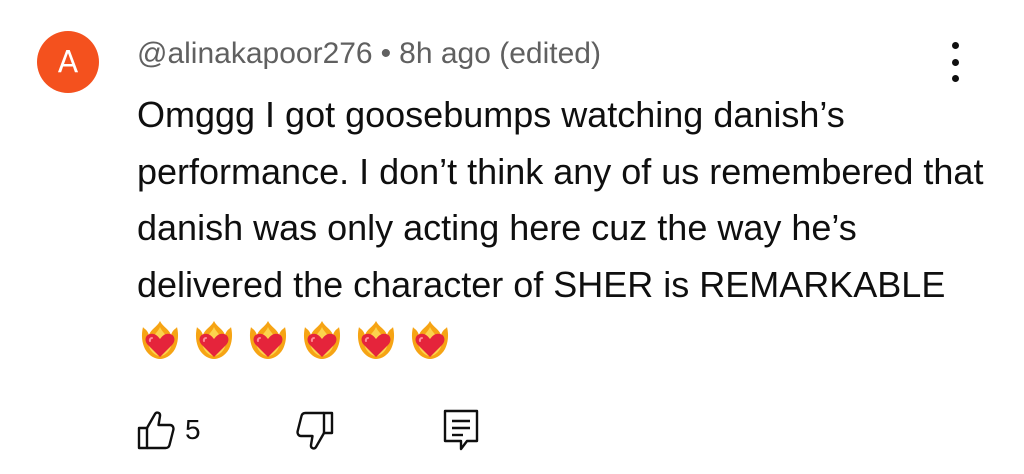  I want to click on username: @alinakapoor276, so click(255, 53).